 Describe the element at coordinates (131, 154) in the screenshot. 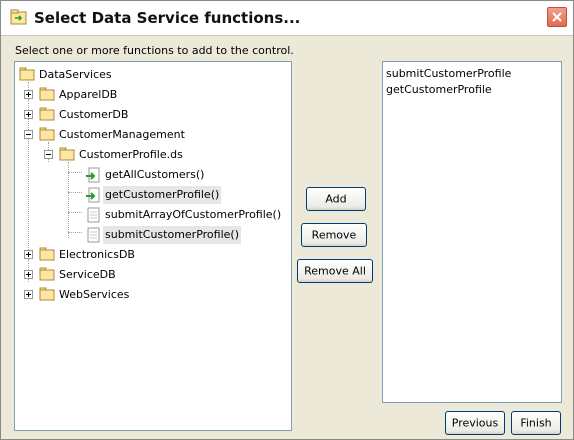

I see `tree-item-label: CustomerProfile.ds` at that location.